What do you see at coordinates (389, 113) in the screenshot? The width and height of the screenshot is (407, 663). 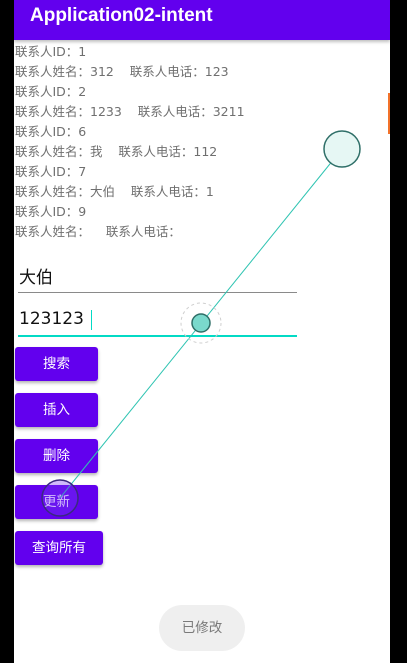 I see `scrollbar-indicator` at bounding box center [389, 113].